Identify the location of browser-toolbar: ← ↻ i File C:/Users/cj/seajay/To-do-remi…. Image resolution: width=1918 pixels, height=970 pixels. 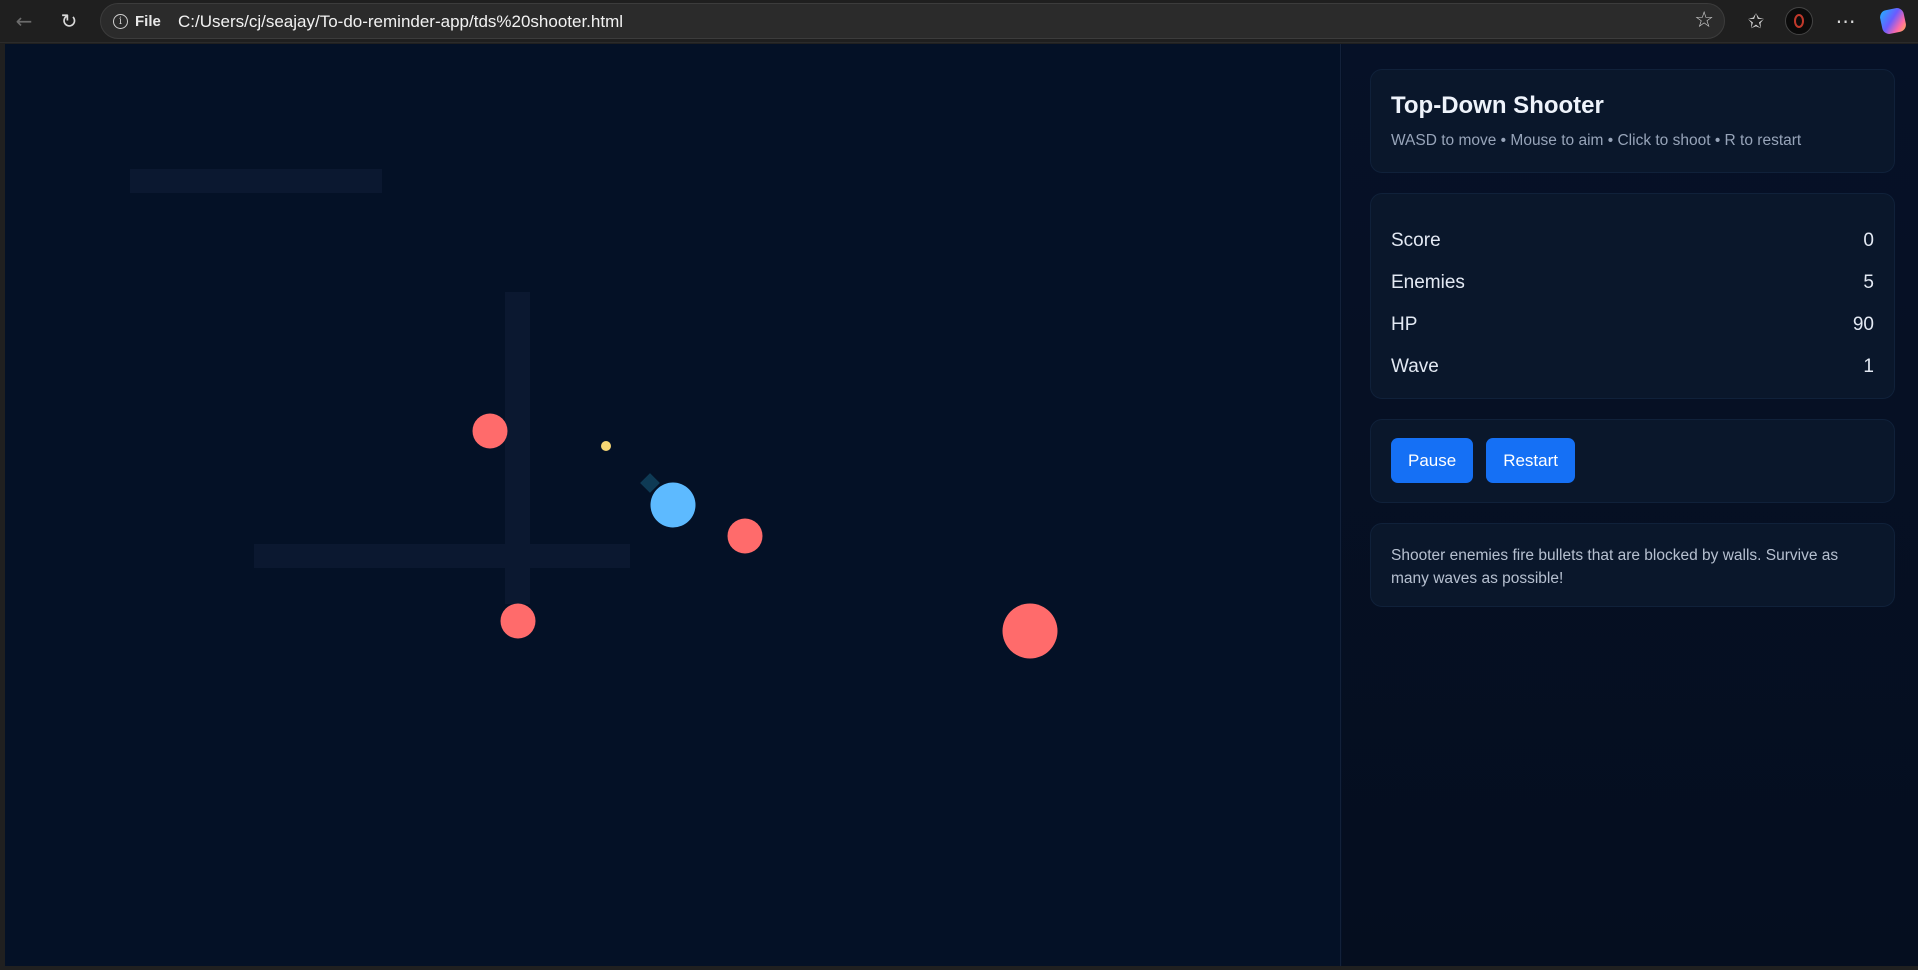
(959, 21).